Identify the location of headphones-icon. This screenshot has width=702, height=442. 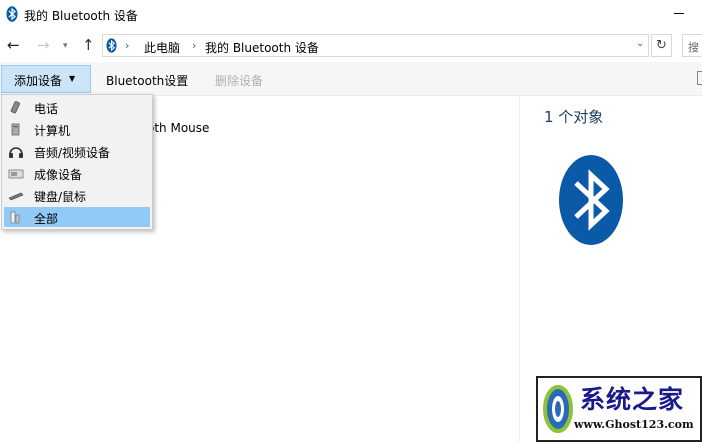
(16, 152).